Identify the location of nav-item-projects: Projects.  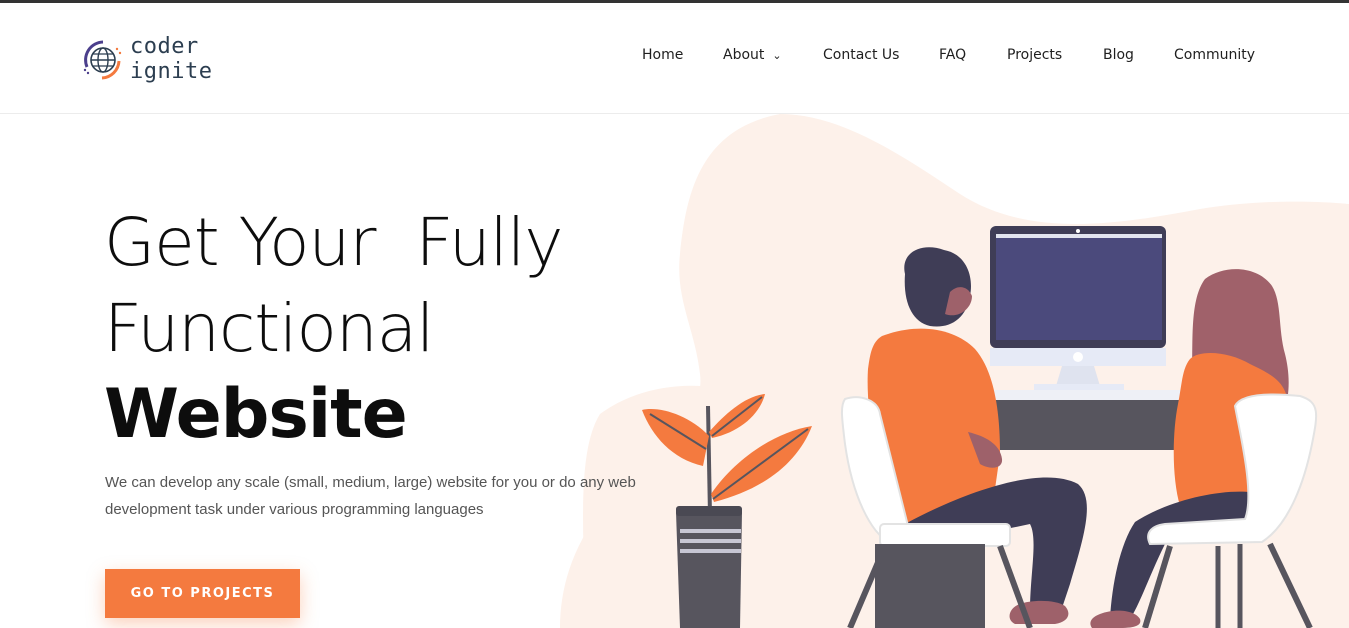
(1034, 55).